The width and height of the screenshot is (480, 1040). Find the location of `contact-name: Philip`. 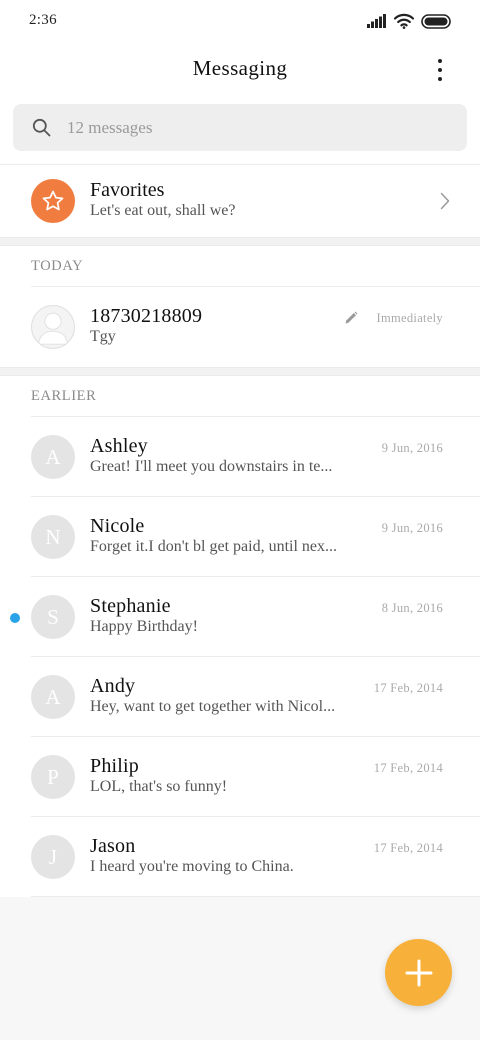

contact-name: Philip is located at coordinates (114, 766).